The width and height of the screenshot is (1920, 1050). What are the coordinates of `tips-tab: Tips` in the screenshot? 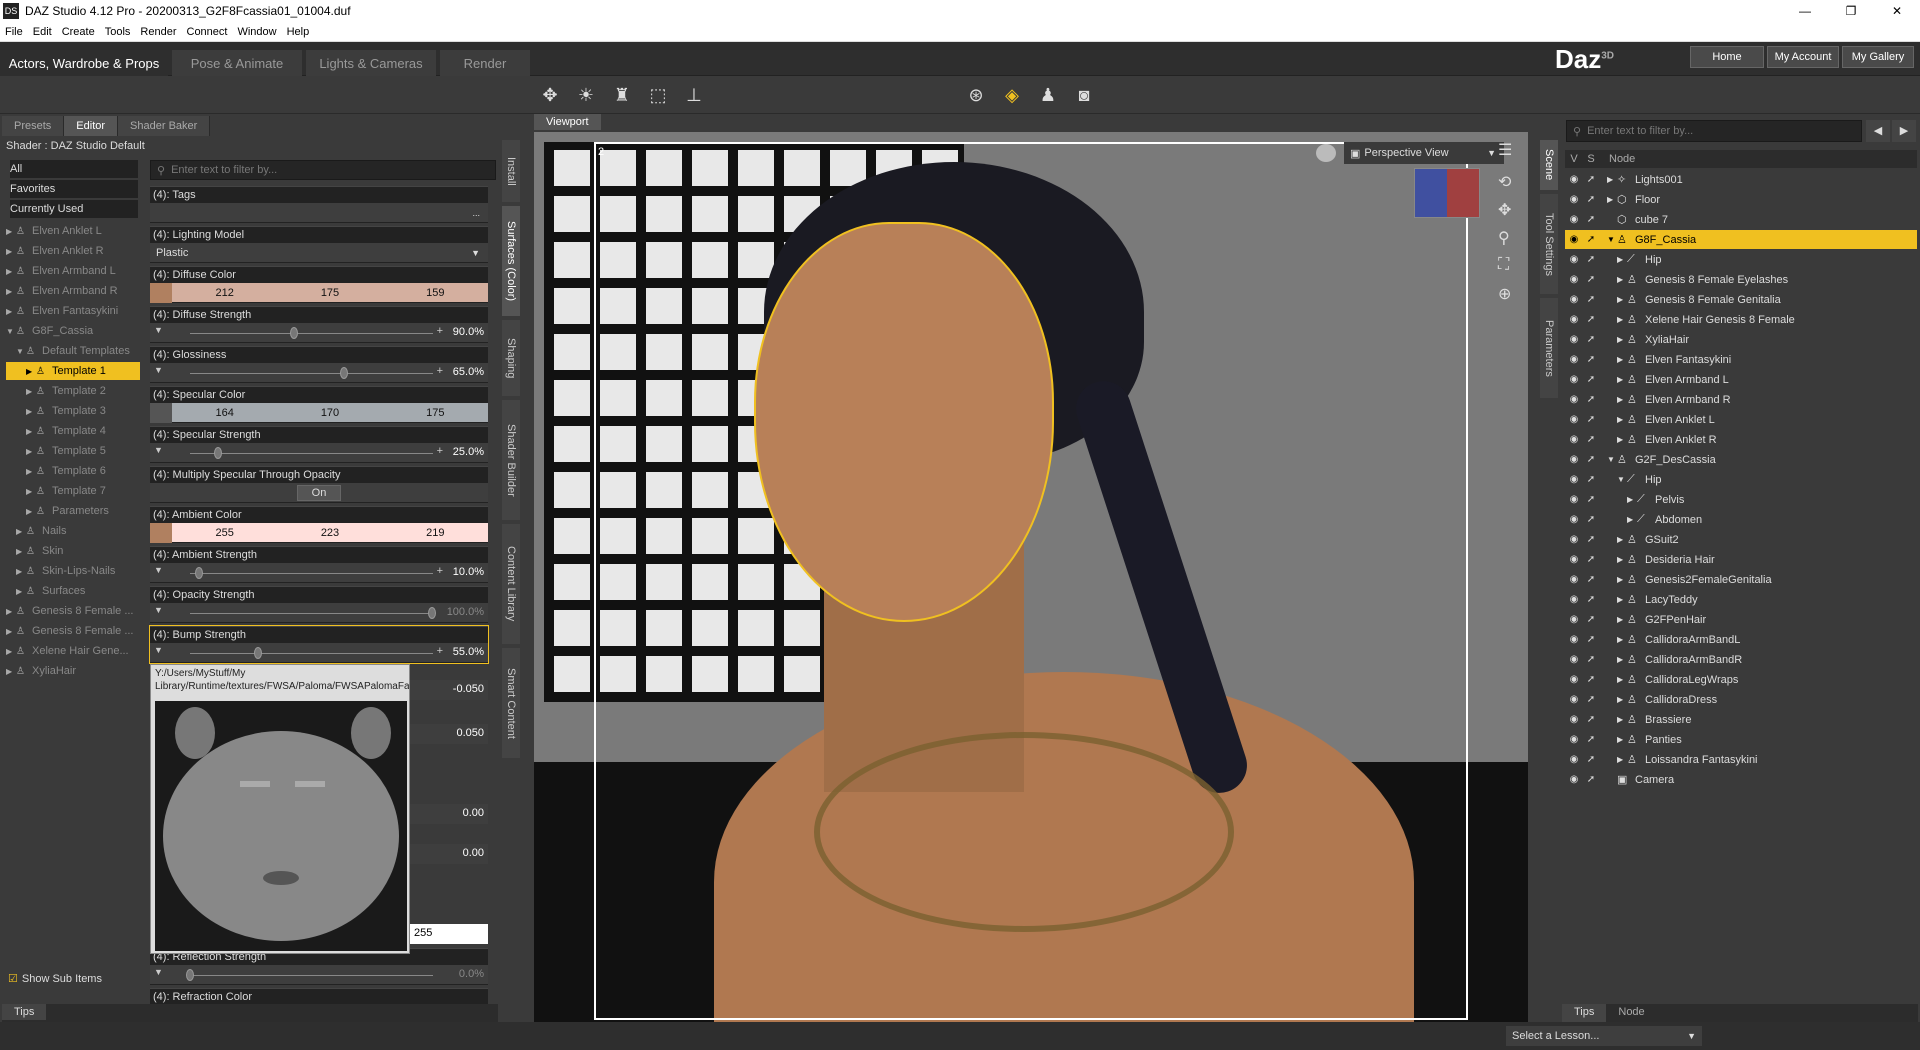 It's located at (24, 1012).